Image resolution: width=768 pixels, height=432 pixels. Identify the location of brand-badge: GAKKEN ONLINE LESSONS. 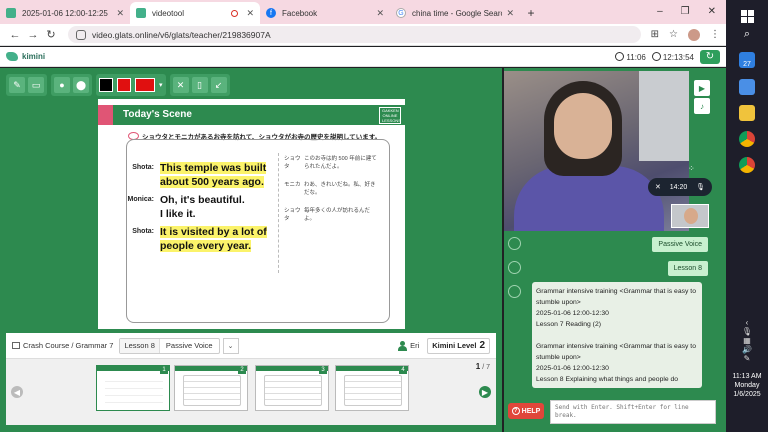
(390, 115).